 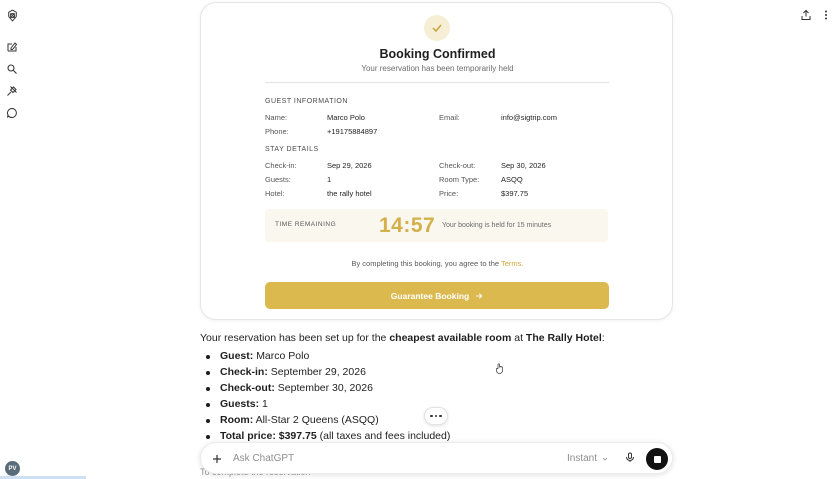 What do you see at coordinates (518, 338) in the screenshot?
I see `intro-text-2: at` at bounding box center [518, 338].